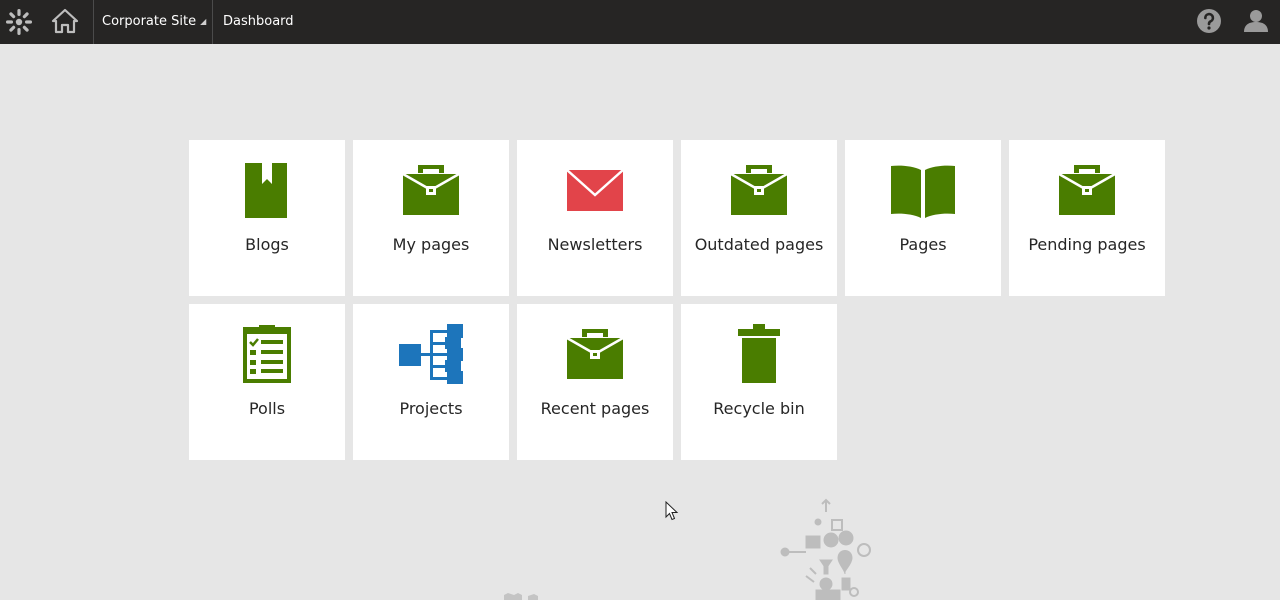 This screenshot has width=1280, height=600. I want to click on tile-recycle-bin: Recycle bin, so click(759, 382).